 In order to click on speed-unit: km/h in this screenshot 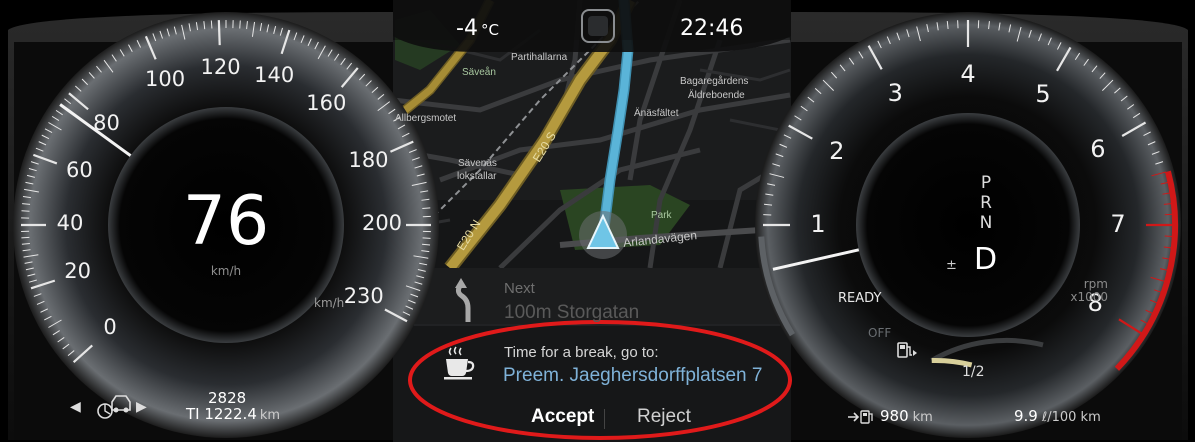, I will do `click(226, 271)`.